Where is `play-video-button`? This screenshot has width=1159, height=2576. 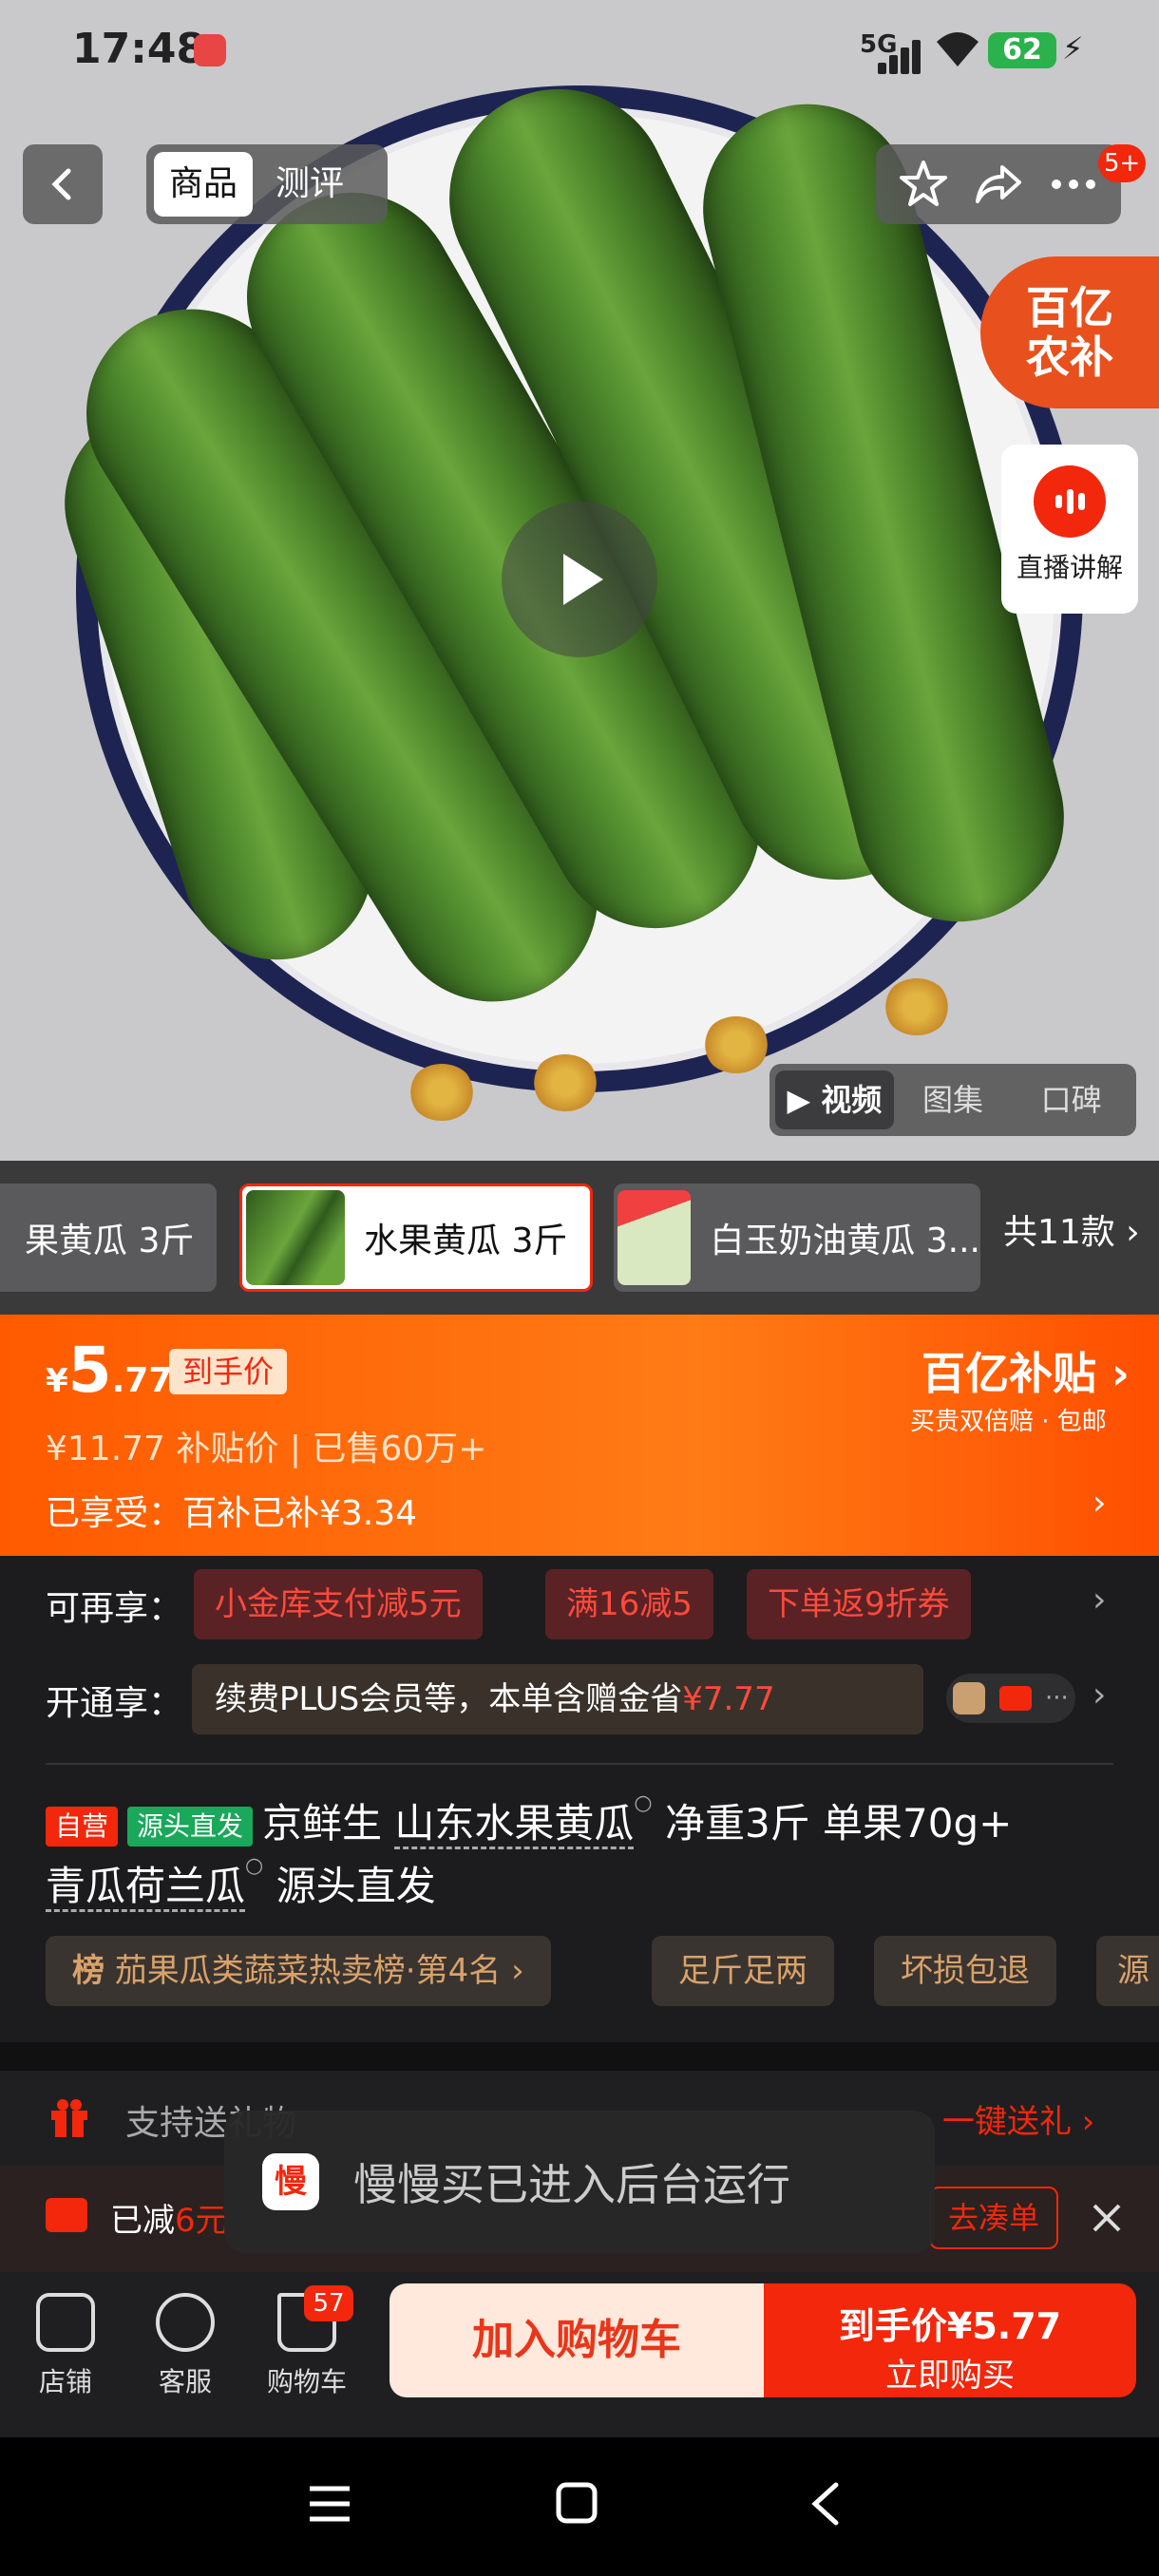
play-video-button is located at coordinates (579, 579).